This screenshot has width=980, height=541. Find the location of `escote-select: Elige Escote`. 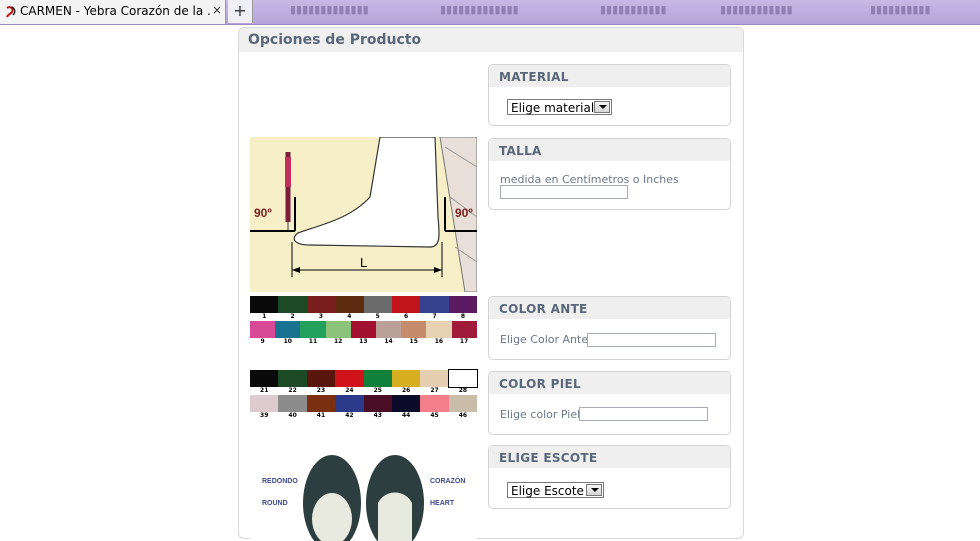

escote-select: Elige Escote is located at coordinates (555, 490).